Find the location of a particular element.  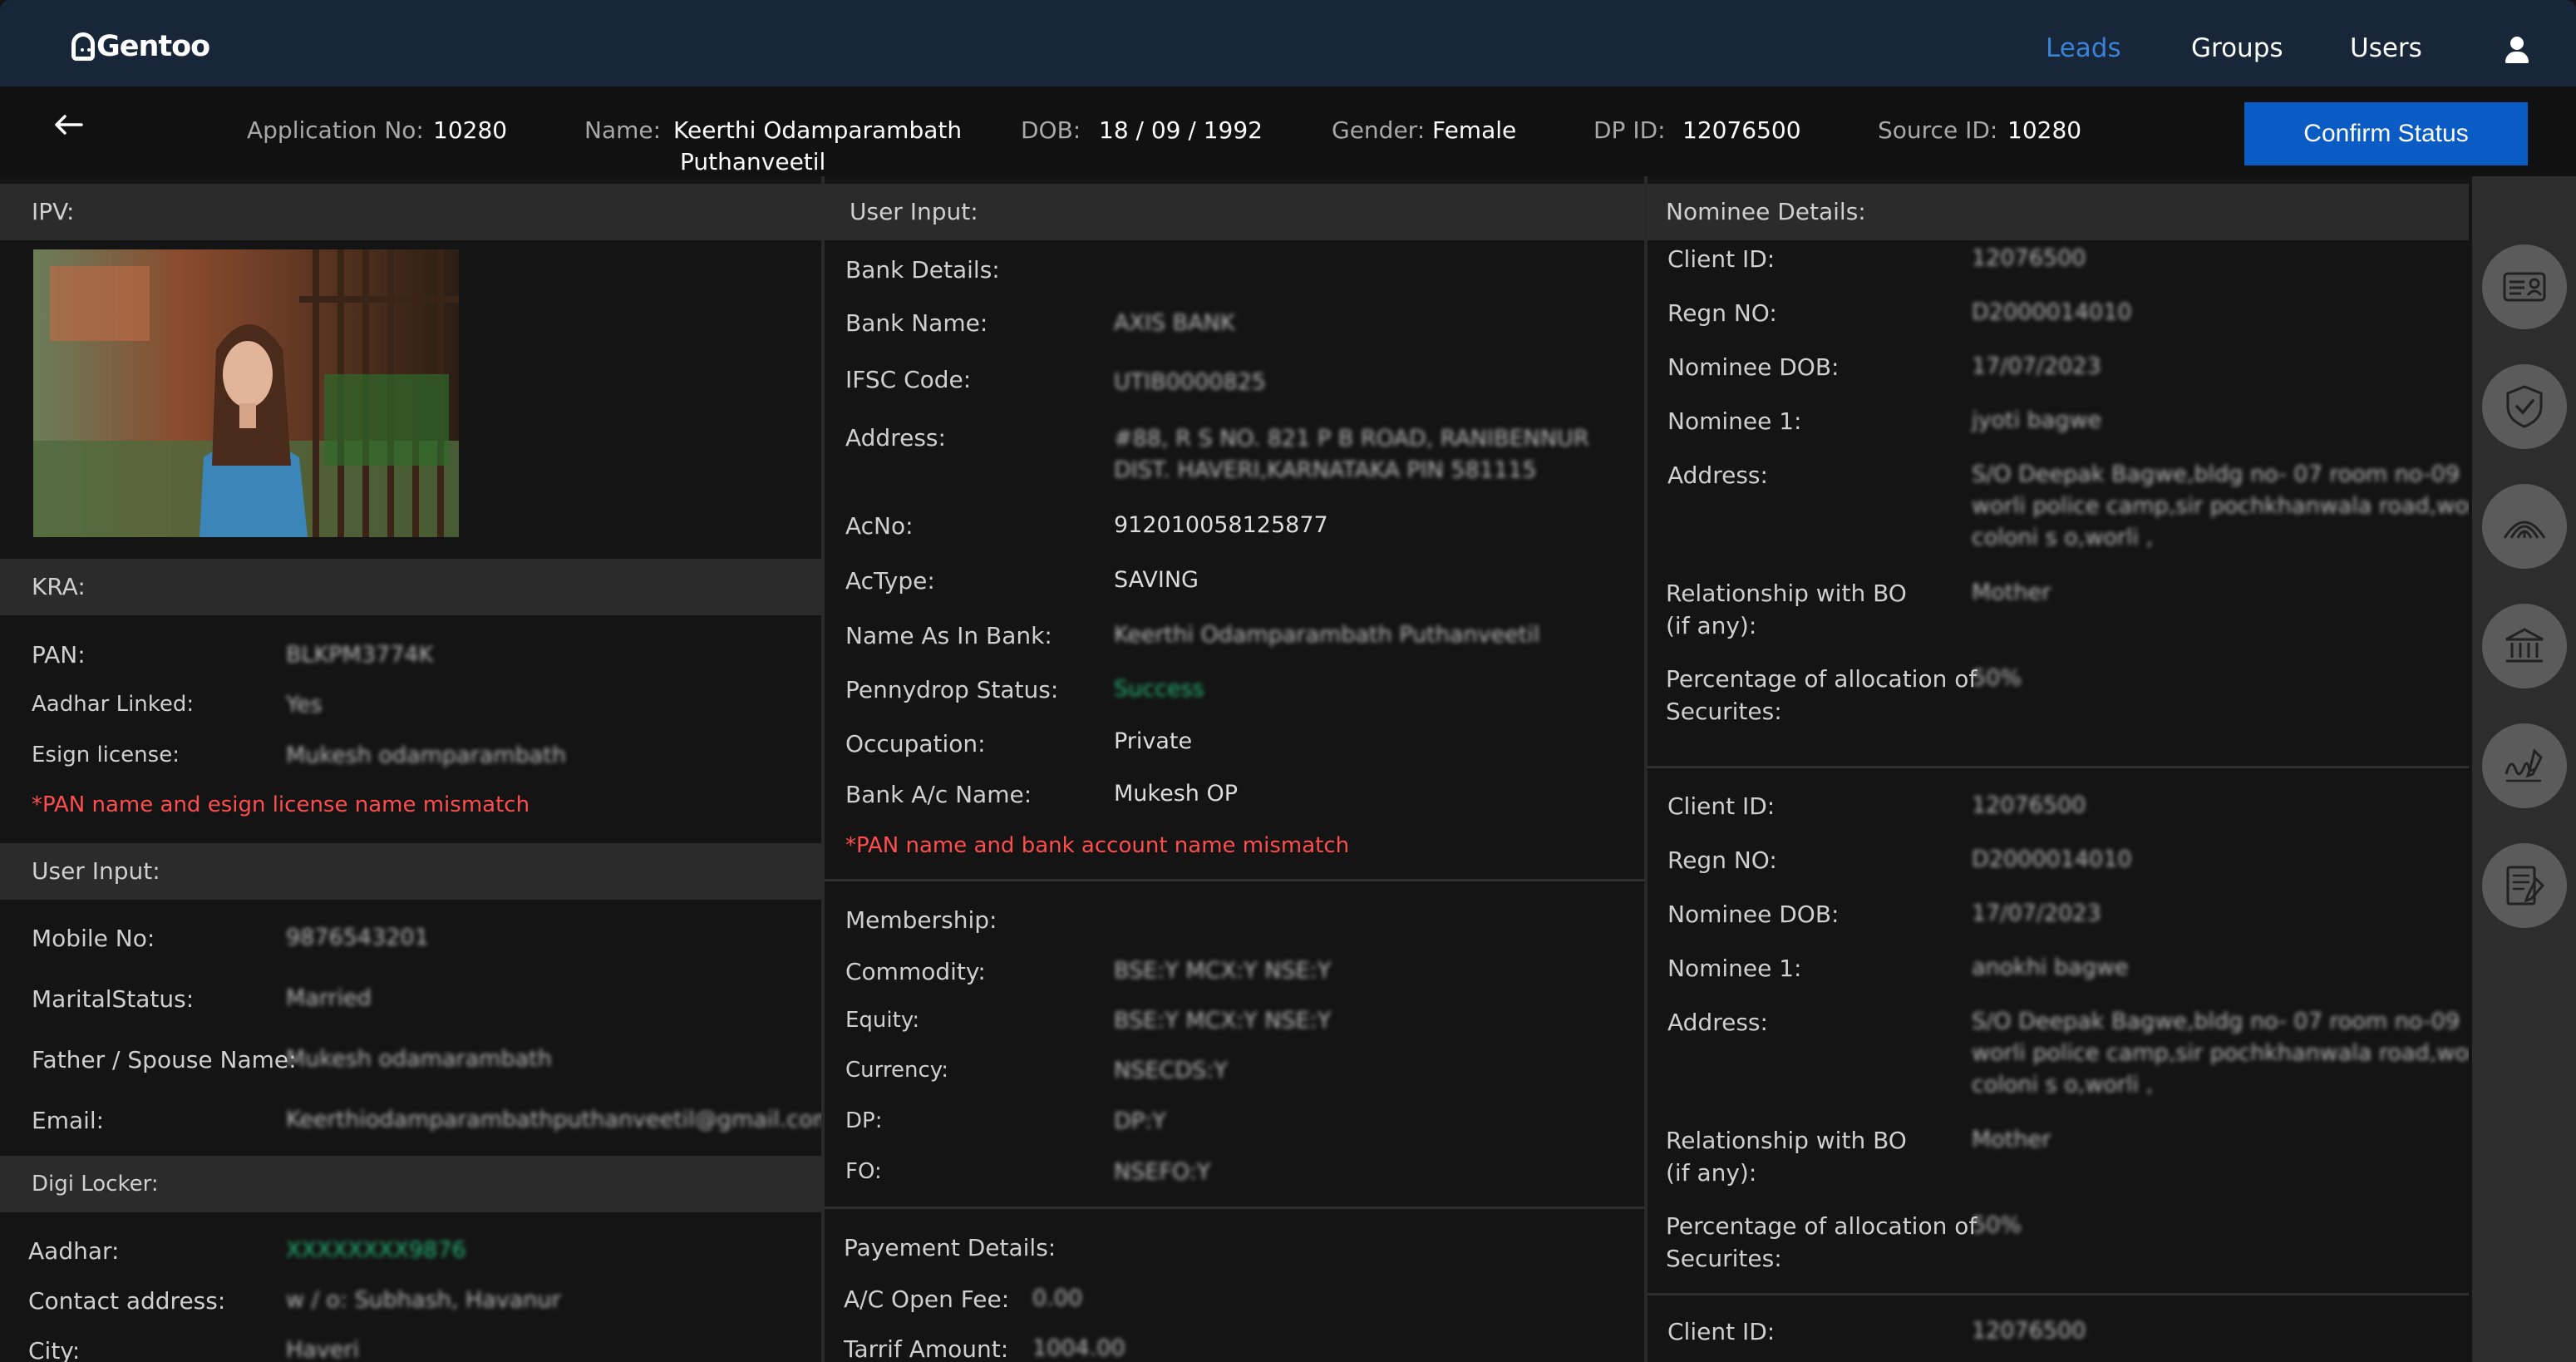

nominee1-address-line3: coloni s o,worli , is located at coordinates (2063, 537).